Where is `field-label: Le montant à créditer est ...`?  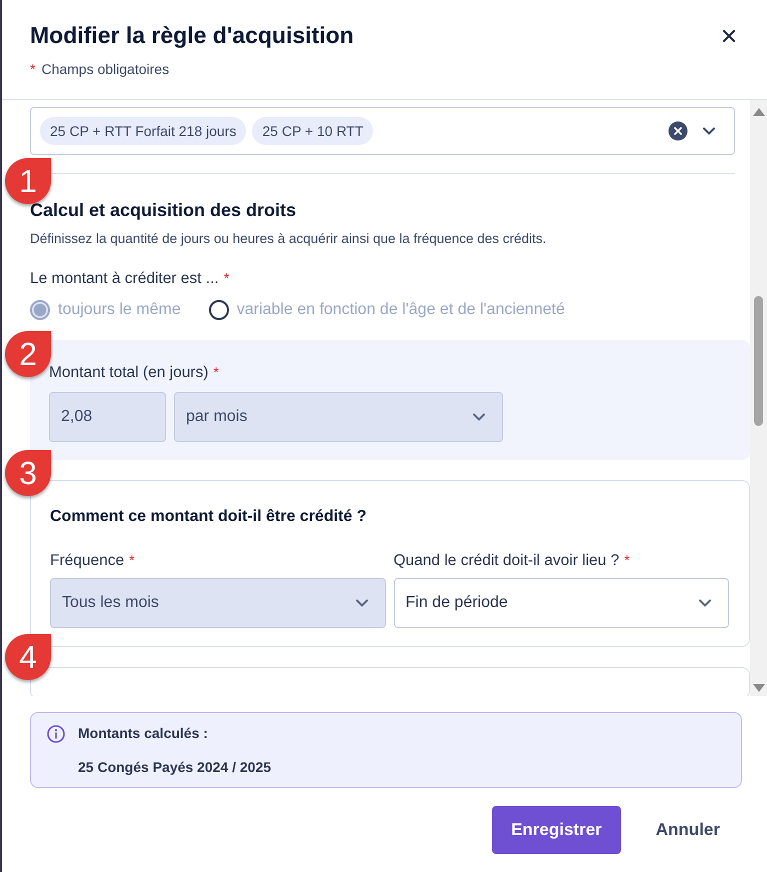
field-label: Le montant à créditer est ... is located at coordinates (124, 279).